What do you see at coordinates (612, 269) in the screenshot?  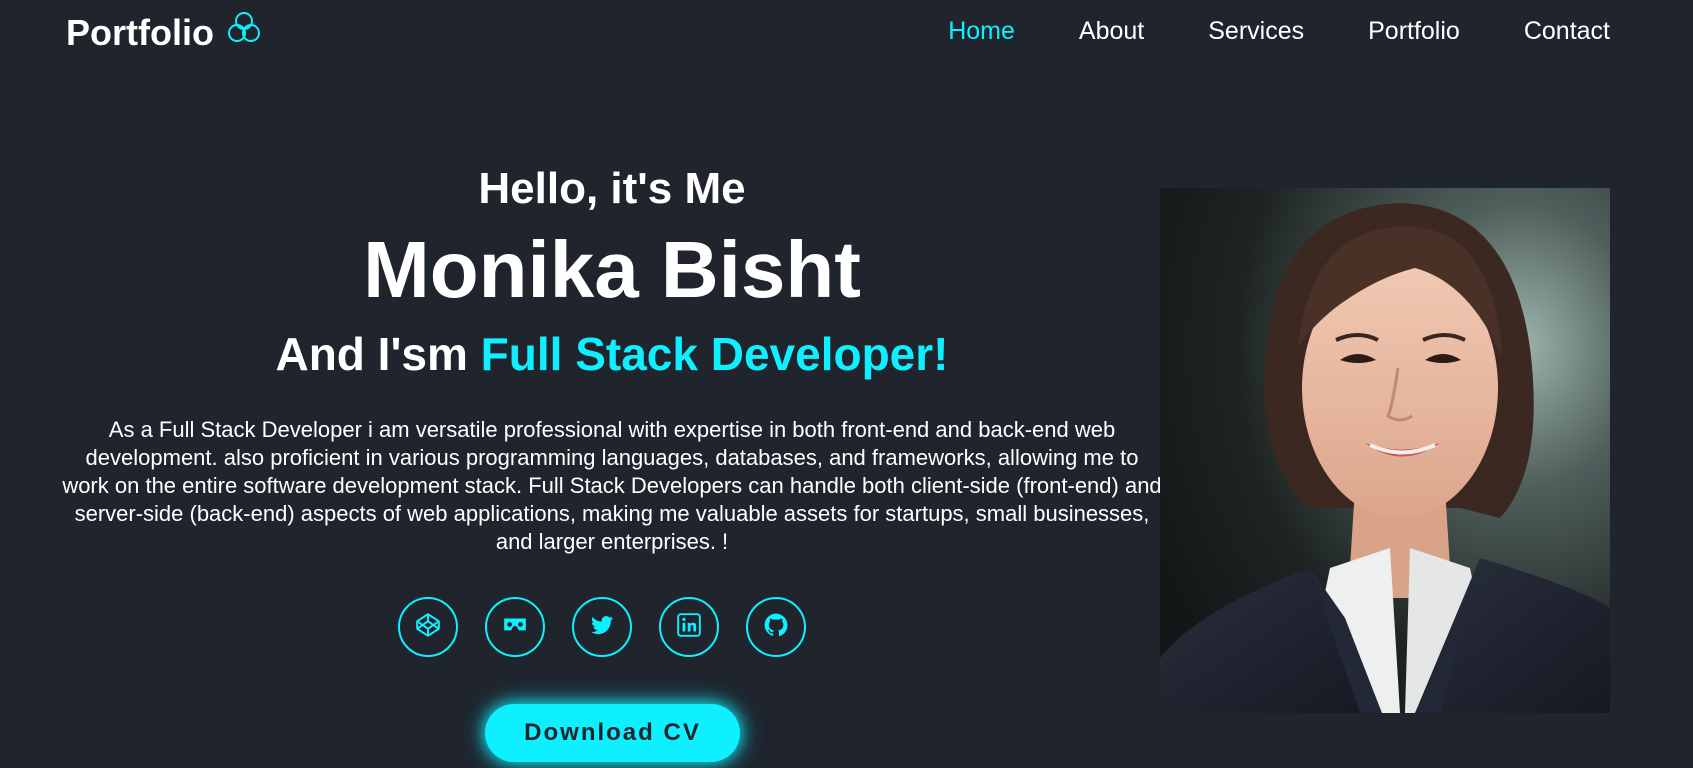 I see `hero-name: Monika Bisht` at bounding box center [612, 269].